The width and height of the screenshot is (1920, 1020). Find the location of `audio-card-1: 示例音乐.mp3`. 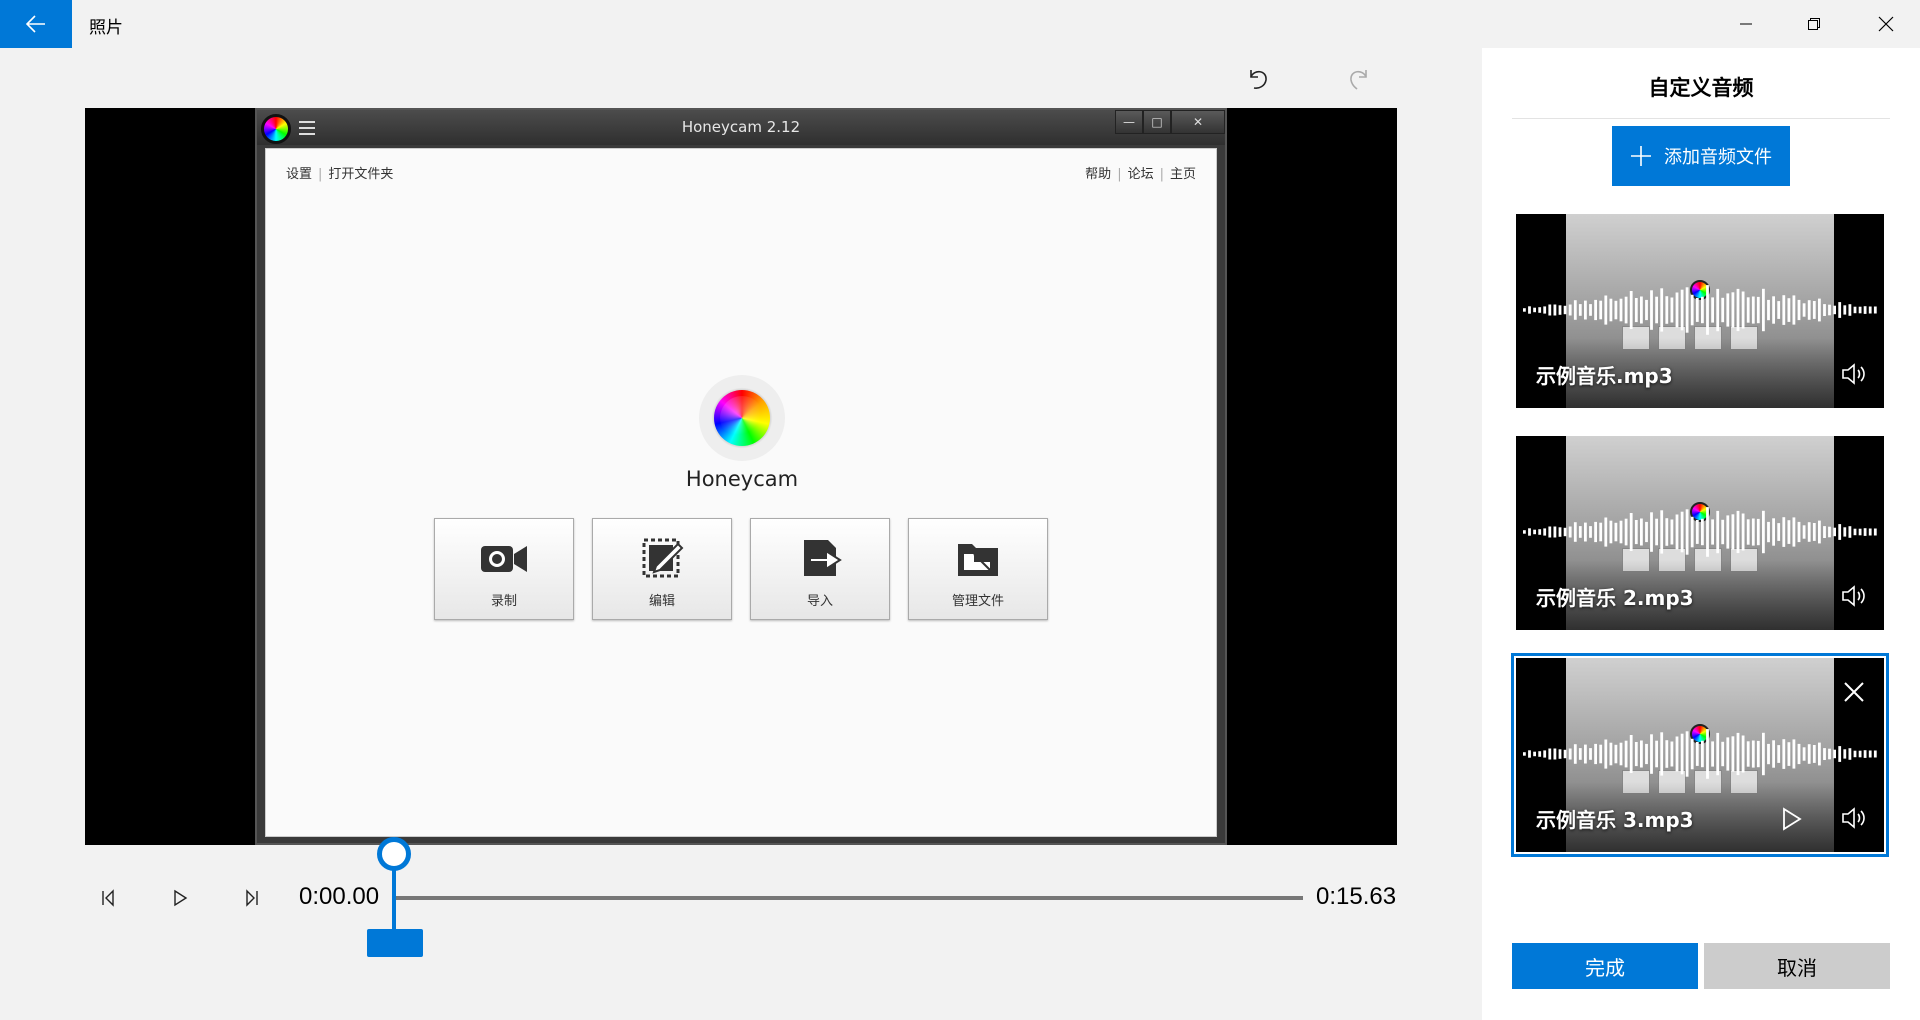

audio-card-1: 示例音乐.mp3 is located at coordinates (1700, 311).